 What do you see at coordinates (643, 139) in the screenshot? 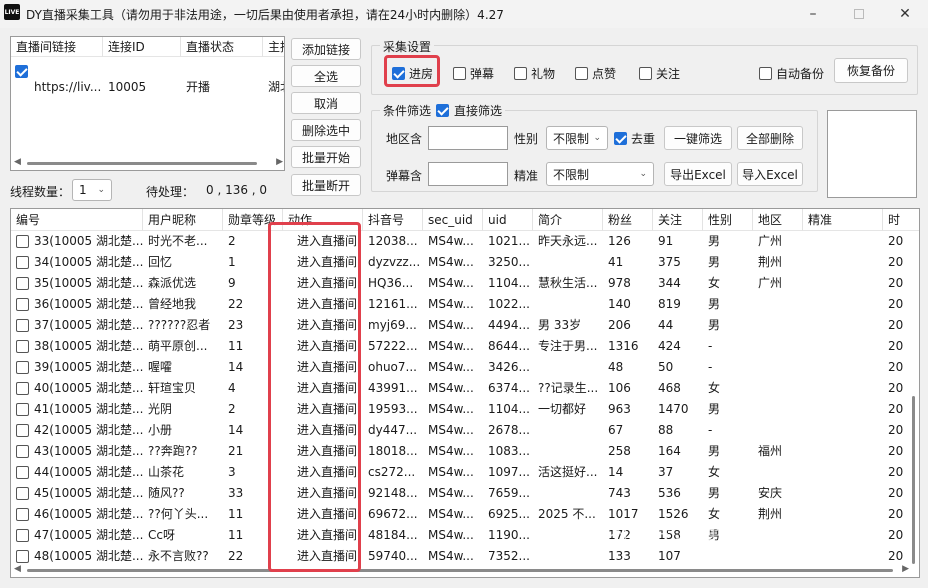
I see `dedup-label: 去重` at bounding box center [643, 139].